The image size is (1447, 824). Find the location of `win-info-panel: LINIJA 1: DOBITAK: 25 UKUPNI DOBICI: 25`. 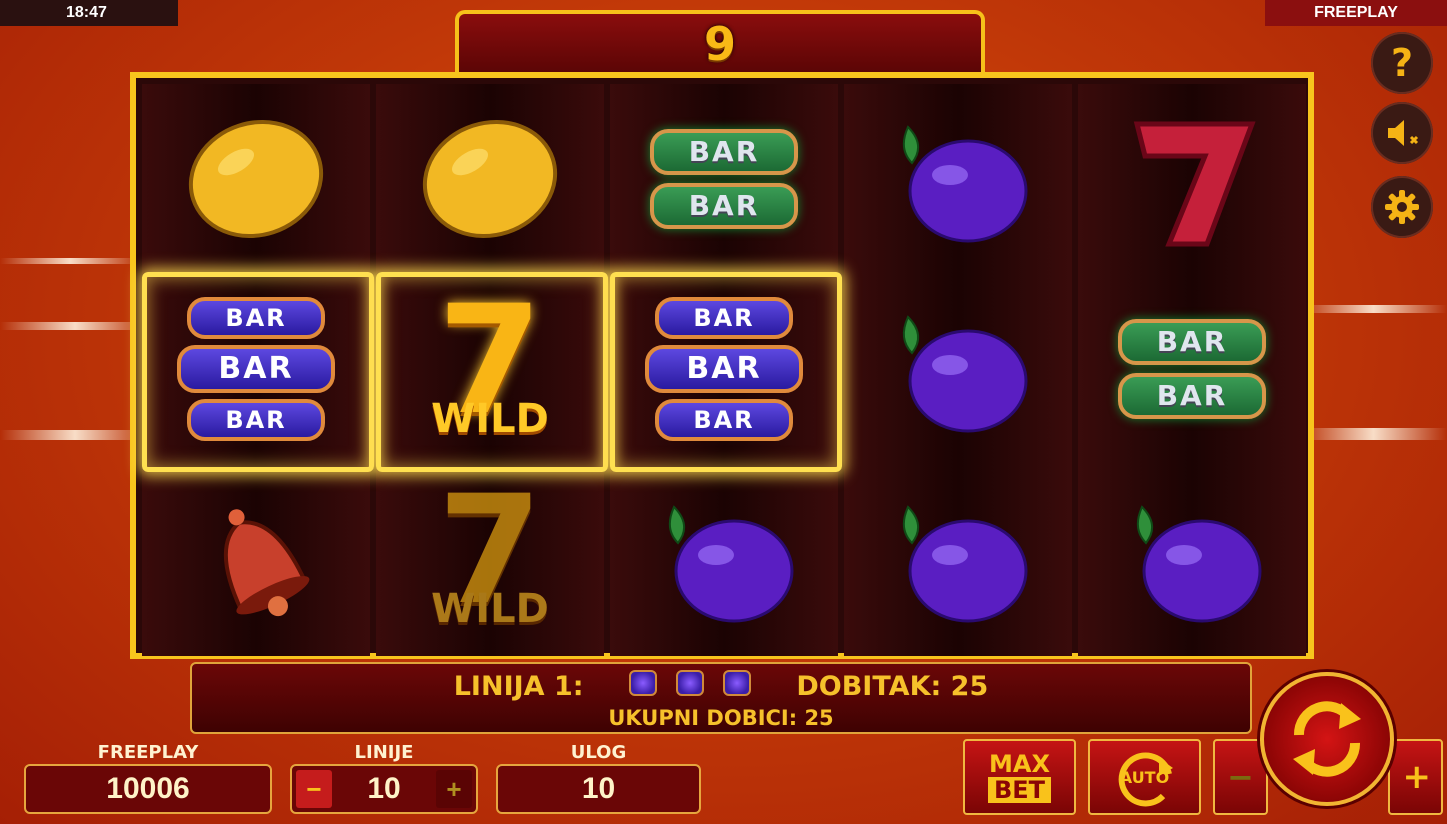

win-info-panel: LINIJA 1: DOBITAK: 25 UKUPNI DOBICI: 25 is located at coordinates (721, 698).